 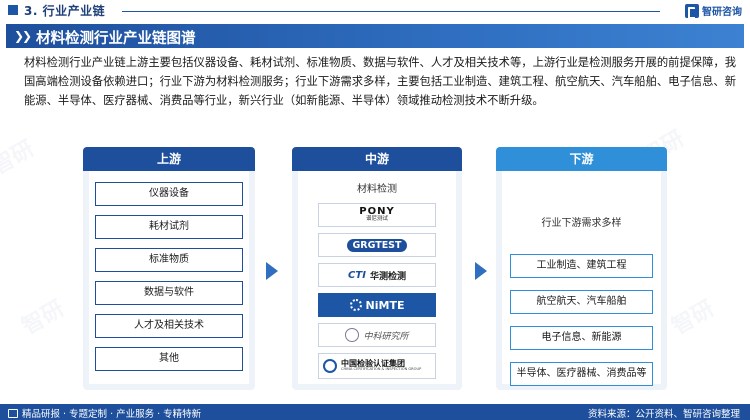 I want to click on upstream-item: 仪器设备, so click(x=169, y=194).